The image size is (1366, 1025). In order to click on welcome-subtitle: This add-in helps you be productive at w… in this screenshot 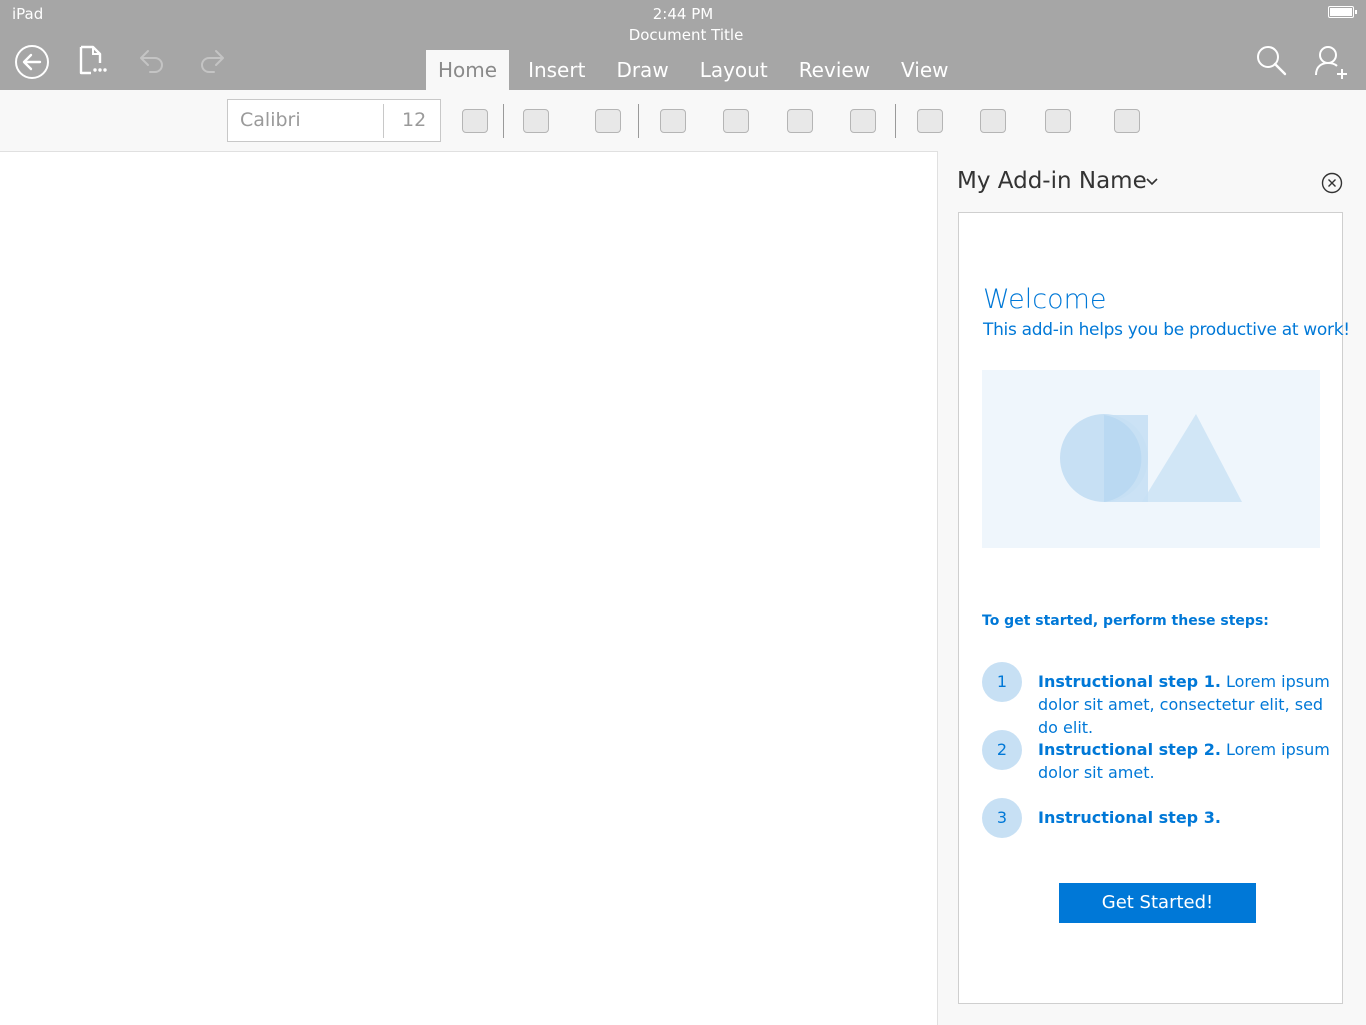, I will do `click(1166, 330)`.